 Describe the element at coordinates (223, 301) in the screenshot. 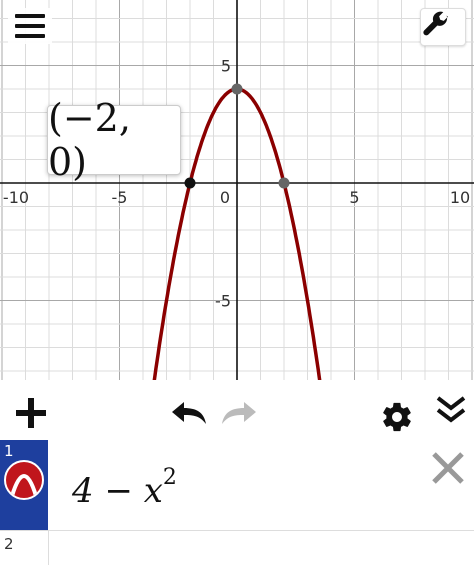

I see `y-tick-label: -5` at that location.